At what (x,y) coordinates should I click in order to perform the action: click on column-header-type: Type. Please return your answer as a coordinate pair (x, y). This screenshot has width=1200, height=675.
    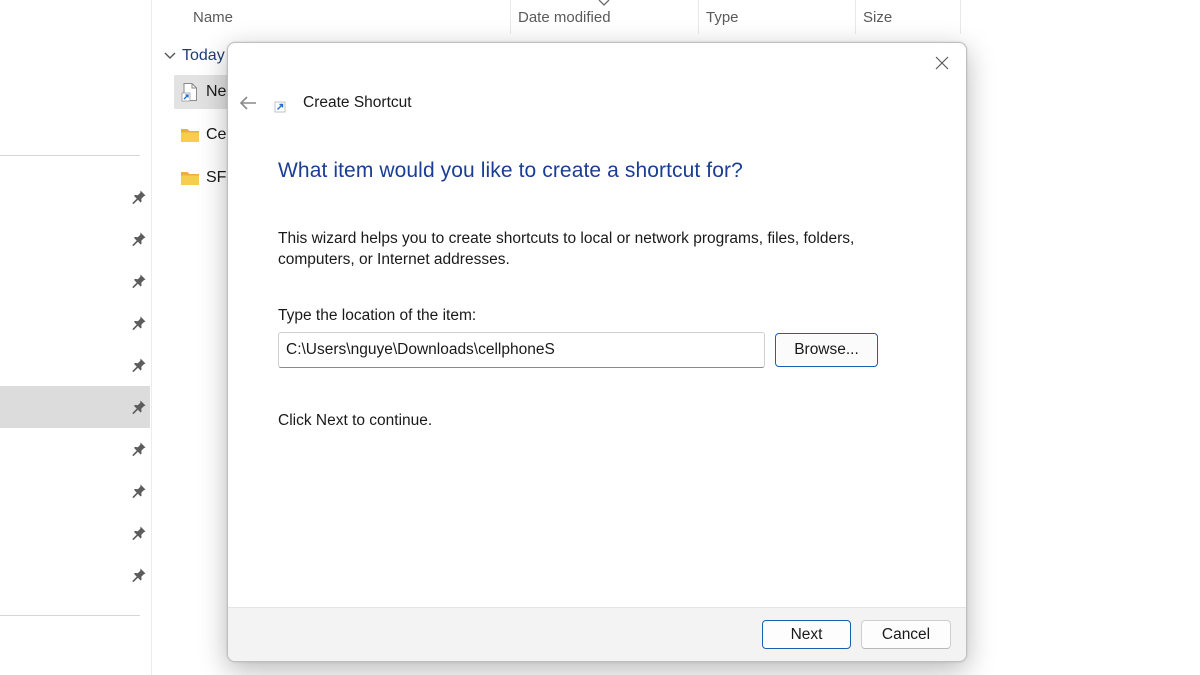
    Looking at the image, I should click on (722, 18).